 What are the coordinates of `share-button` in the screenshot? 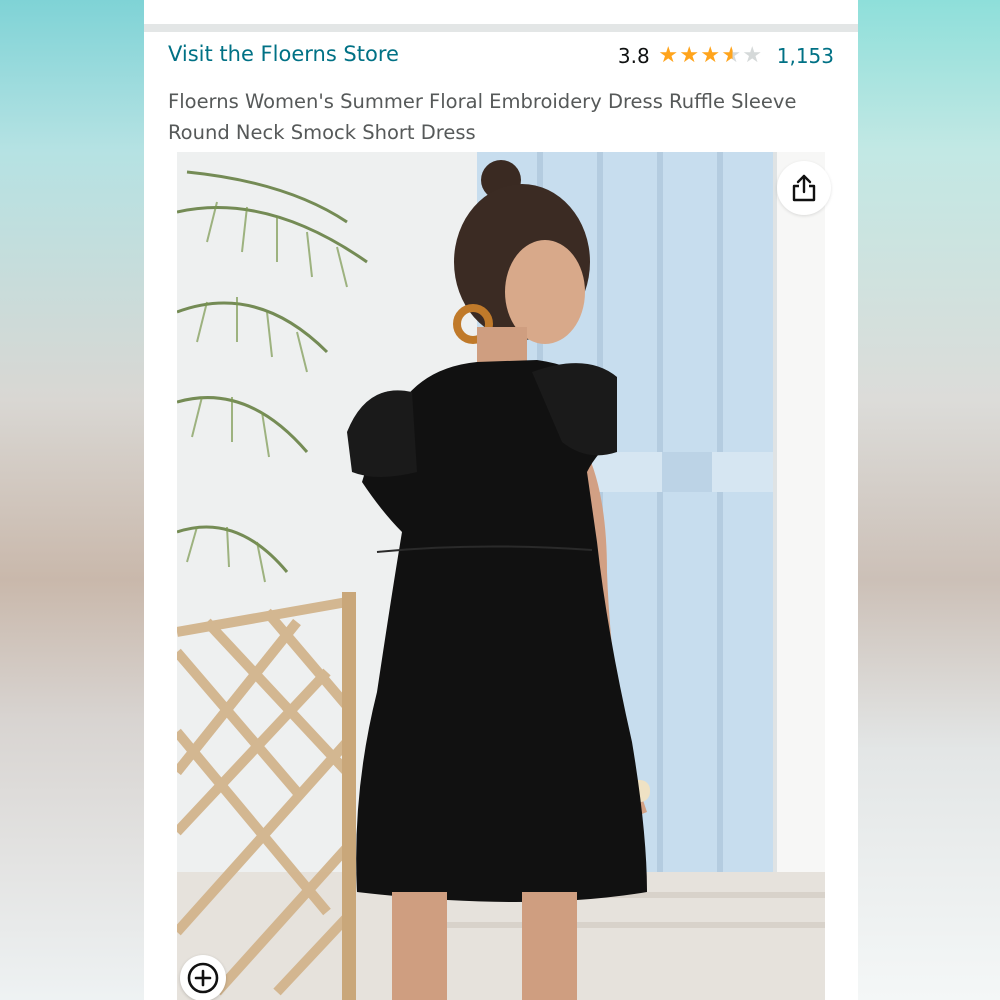 It's located at (804, 188).